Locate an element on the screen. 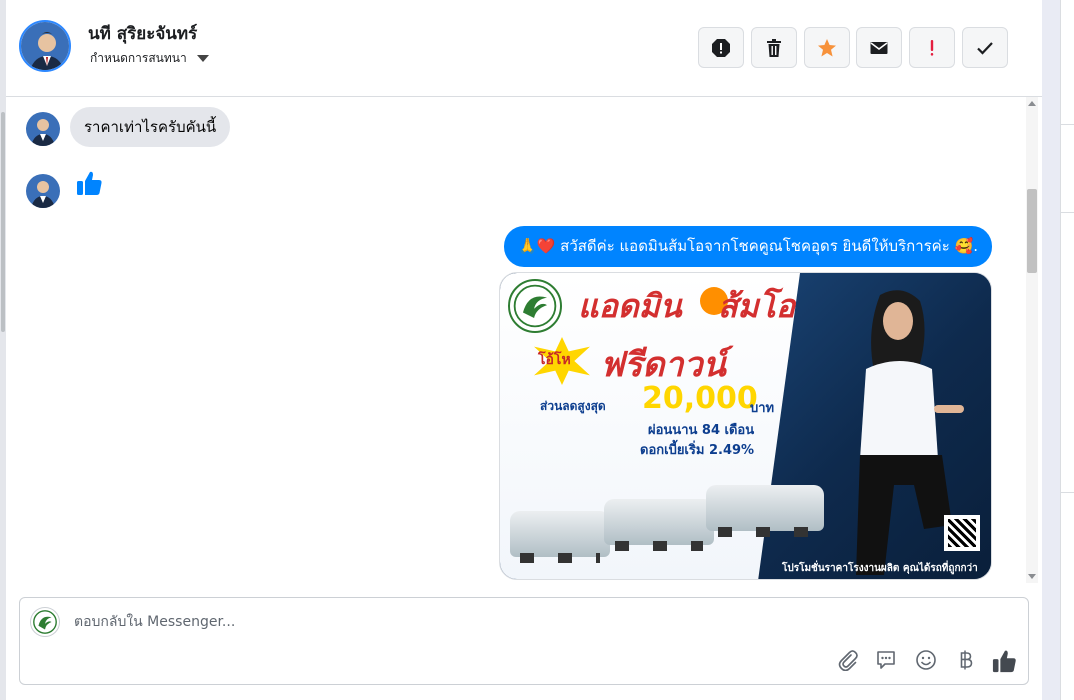 Image resolution: width=1074 pixels, height=700 pixels. right-info-column is located at coordinates (1067, 350).